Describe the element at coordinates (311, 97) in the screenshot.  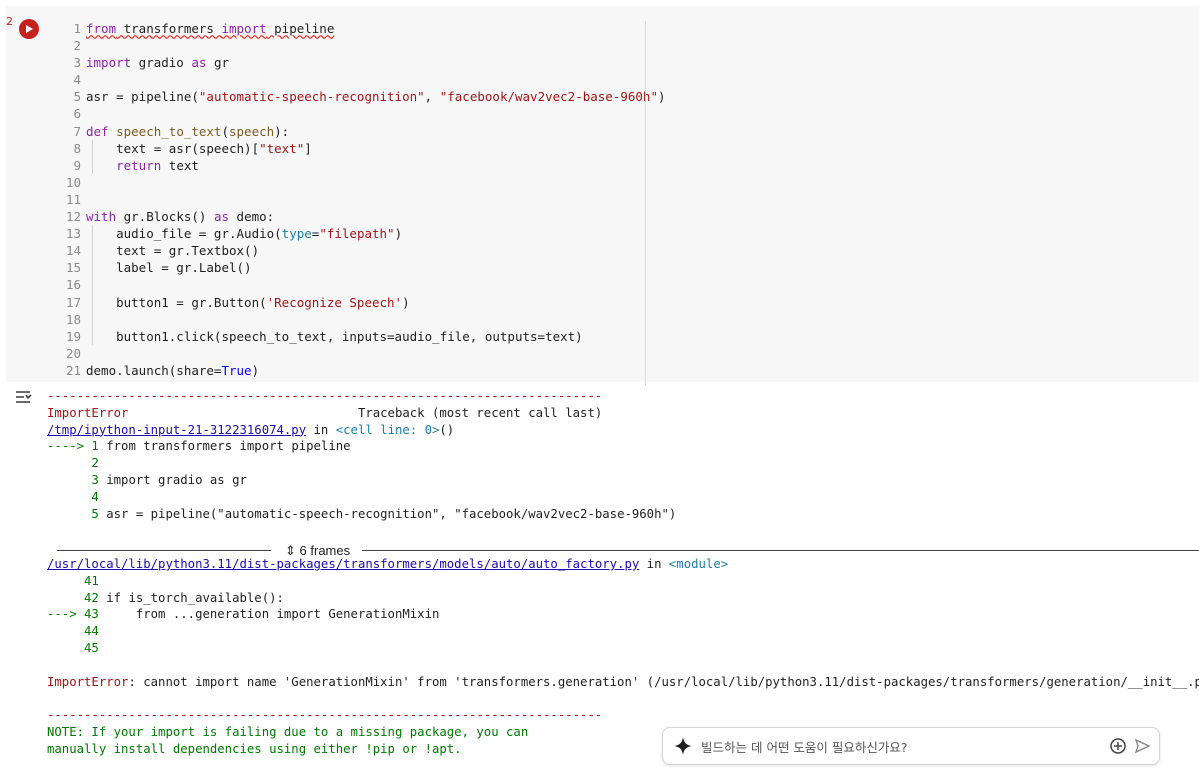
I see `code-token: "automatic-speech-recognition"` at that location.